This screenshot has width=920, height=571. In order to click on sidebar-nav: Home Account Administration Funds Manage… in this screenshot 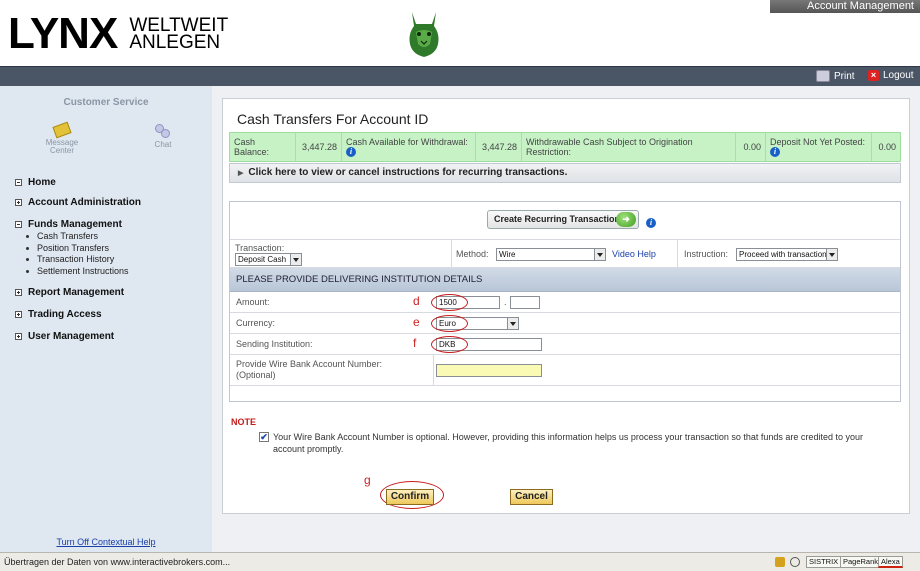, I will do `click(110, 259)`.